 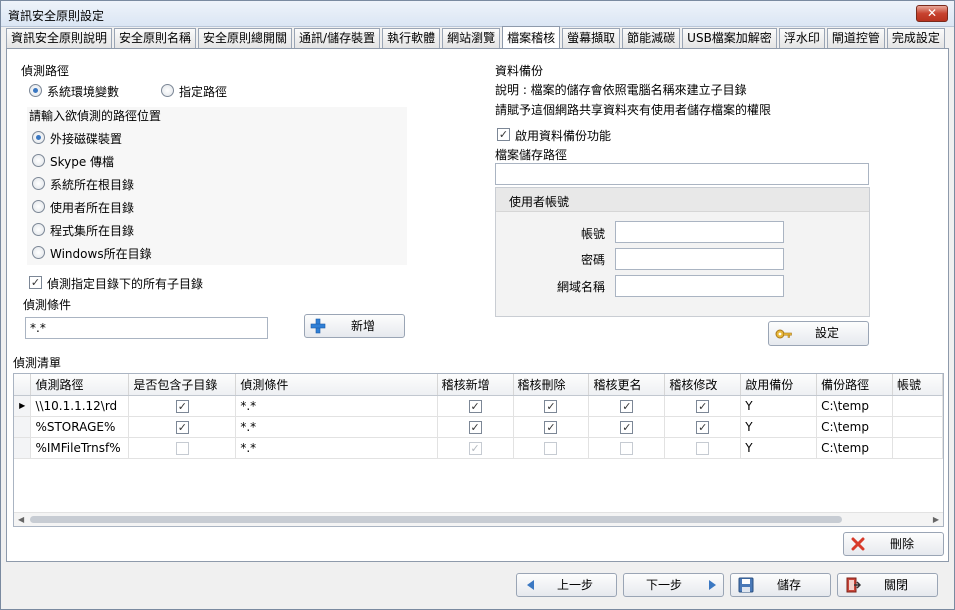 What do you see at coordinates (818, 333) in the screenshot?
I see `backup-settings-button: 設定` at bounding box center [818, 333].